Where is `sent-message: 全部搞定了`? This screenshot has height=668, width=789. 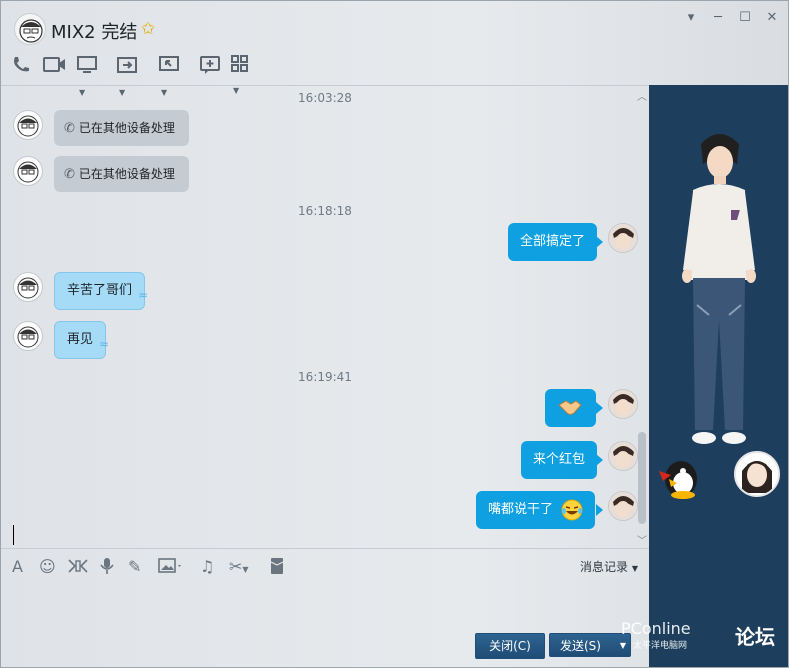
sent-message: 全部搞定了 is located at coordinates (553, 242).